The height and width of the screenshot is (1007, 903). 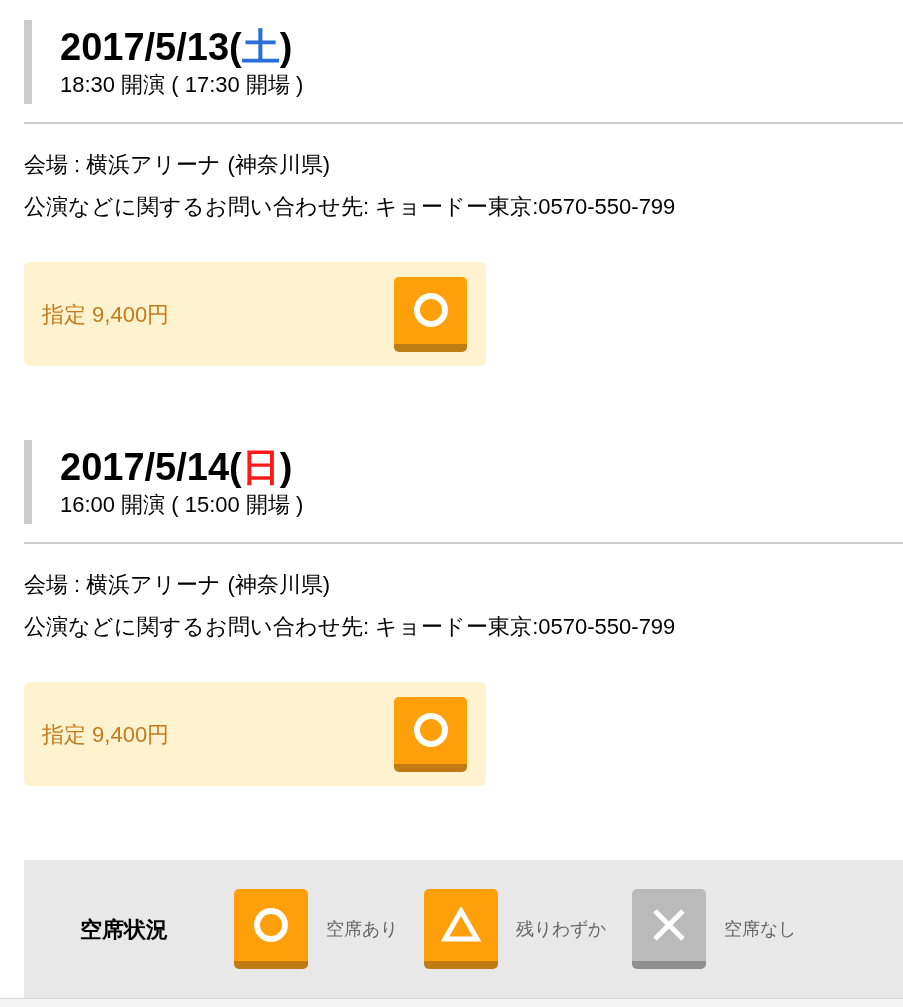 What do you see at coordinates (561, 929) in the screenshot?
I see `legend-label: 残りわずか` at bounding box center [561, 929].